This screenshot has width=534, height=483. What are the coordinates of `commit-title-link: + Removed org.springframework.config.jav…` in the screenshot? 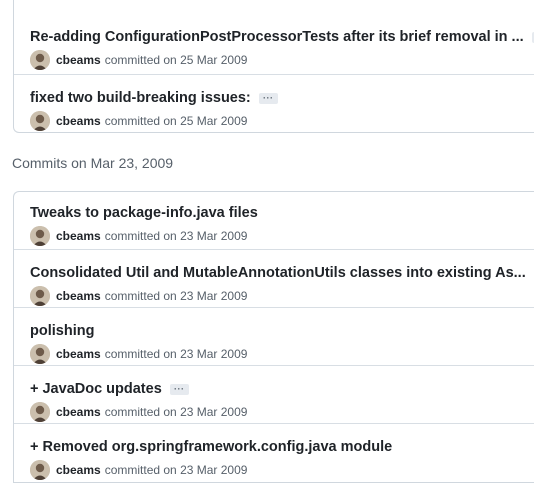 It's located at (211, 447).